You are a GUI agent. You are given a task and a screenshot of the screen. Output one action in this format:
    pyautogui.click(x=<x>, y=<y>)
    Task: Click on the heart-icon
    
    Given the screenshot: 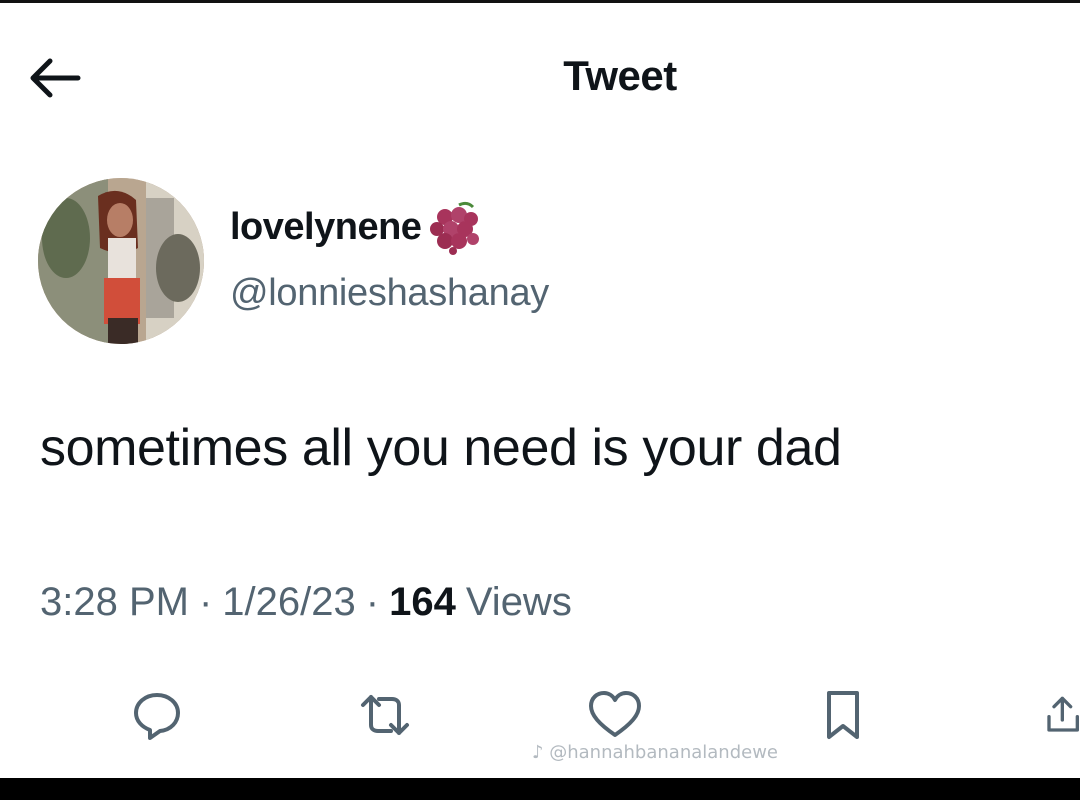 What is the action you would take?
    pyautogui.click(x=615, y=714)
    